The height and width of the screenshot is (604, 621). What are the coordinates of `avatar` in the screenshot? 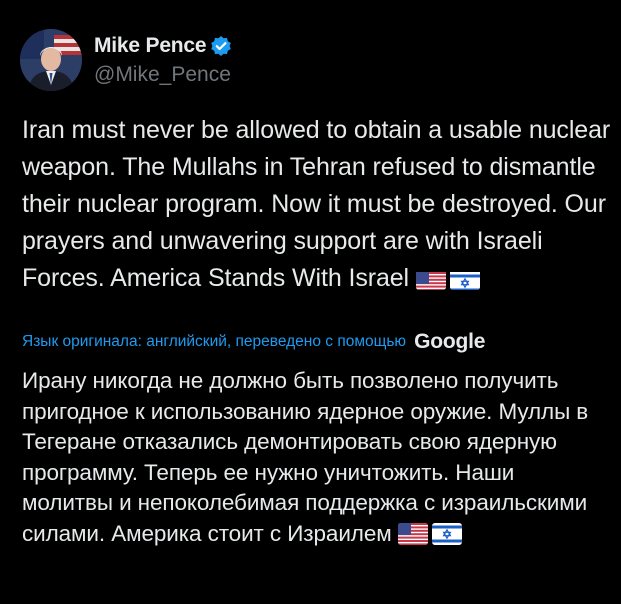 It's located at (51, 60).